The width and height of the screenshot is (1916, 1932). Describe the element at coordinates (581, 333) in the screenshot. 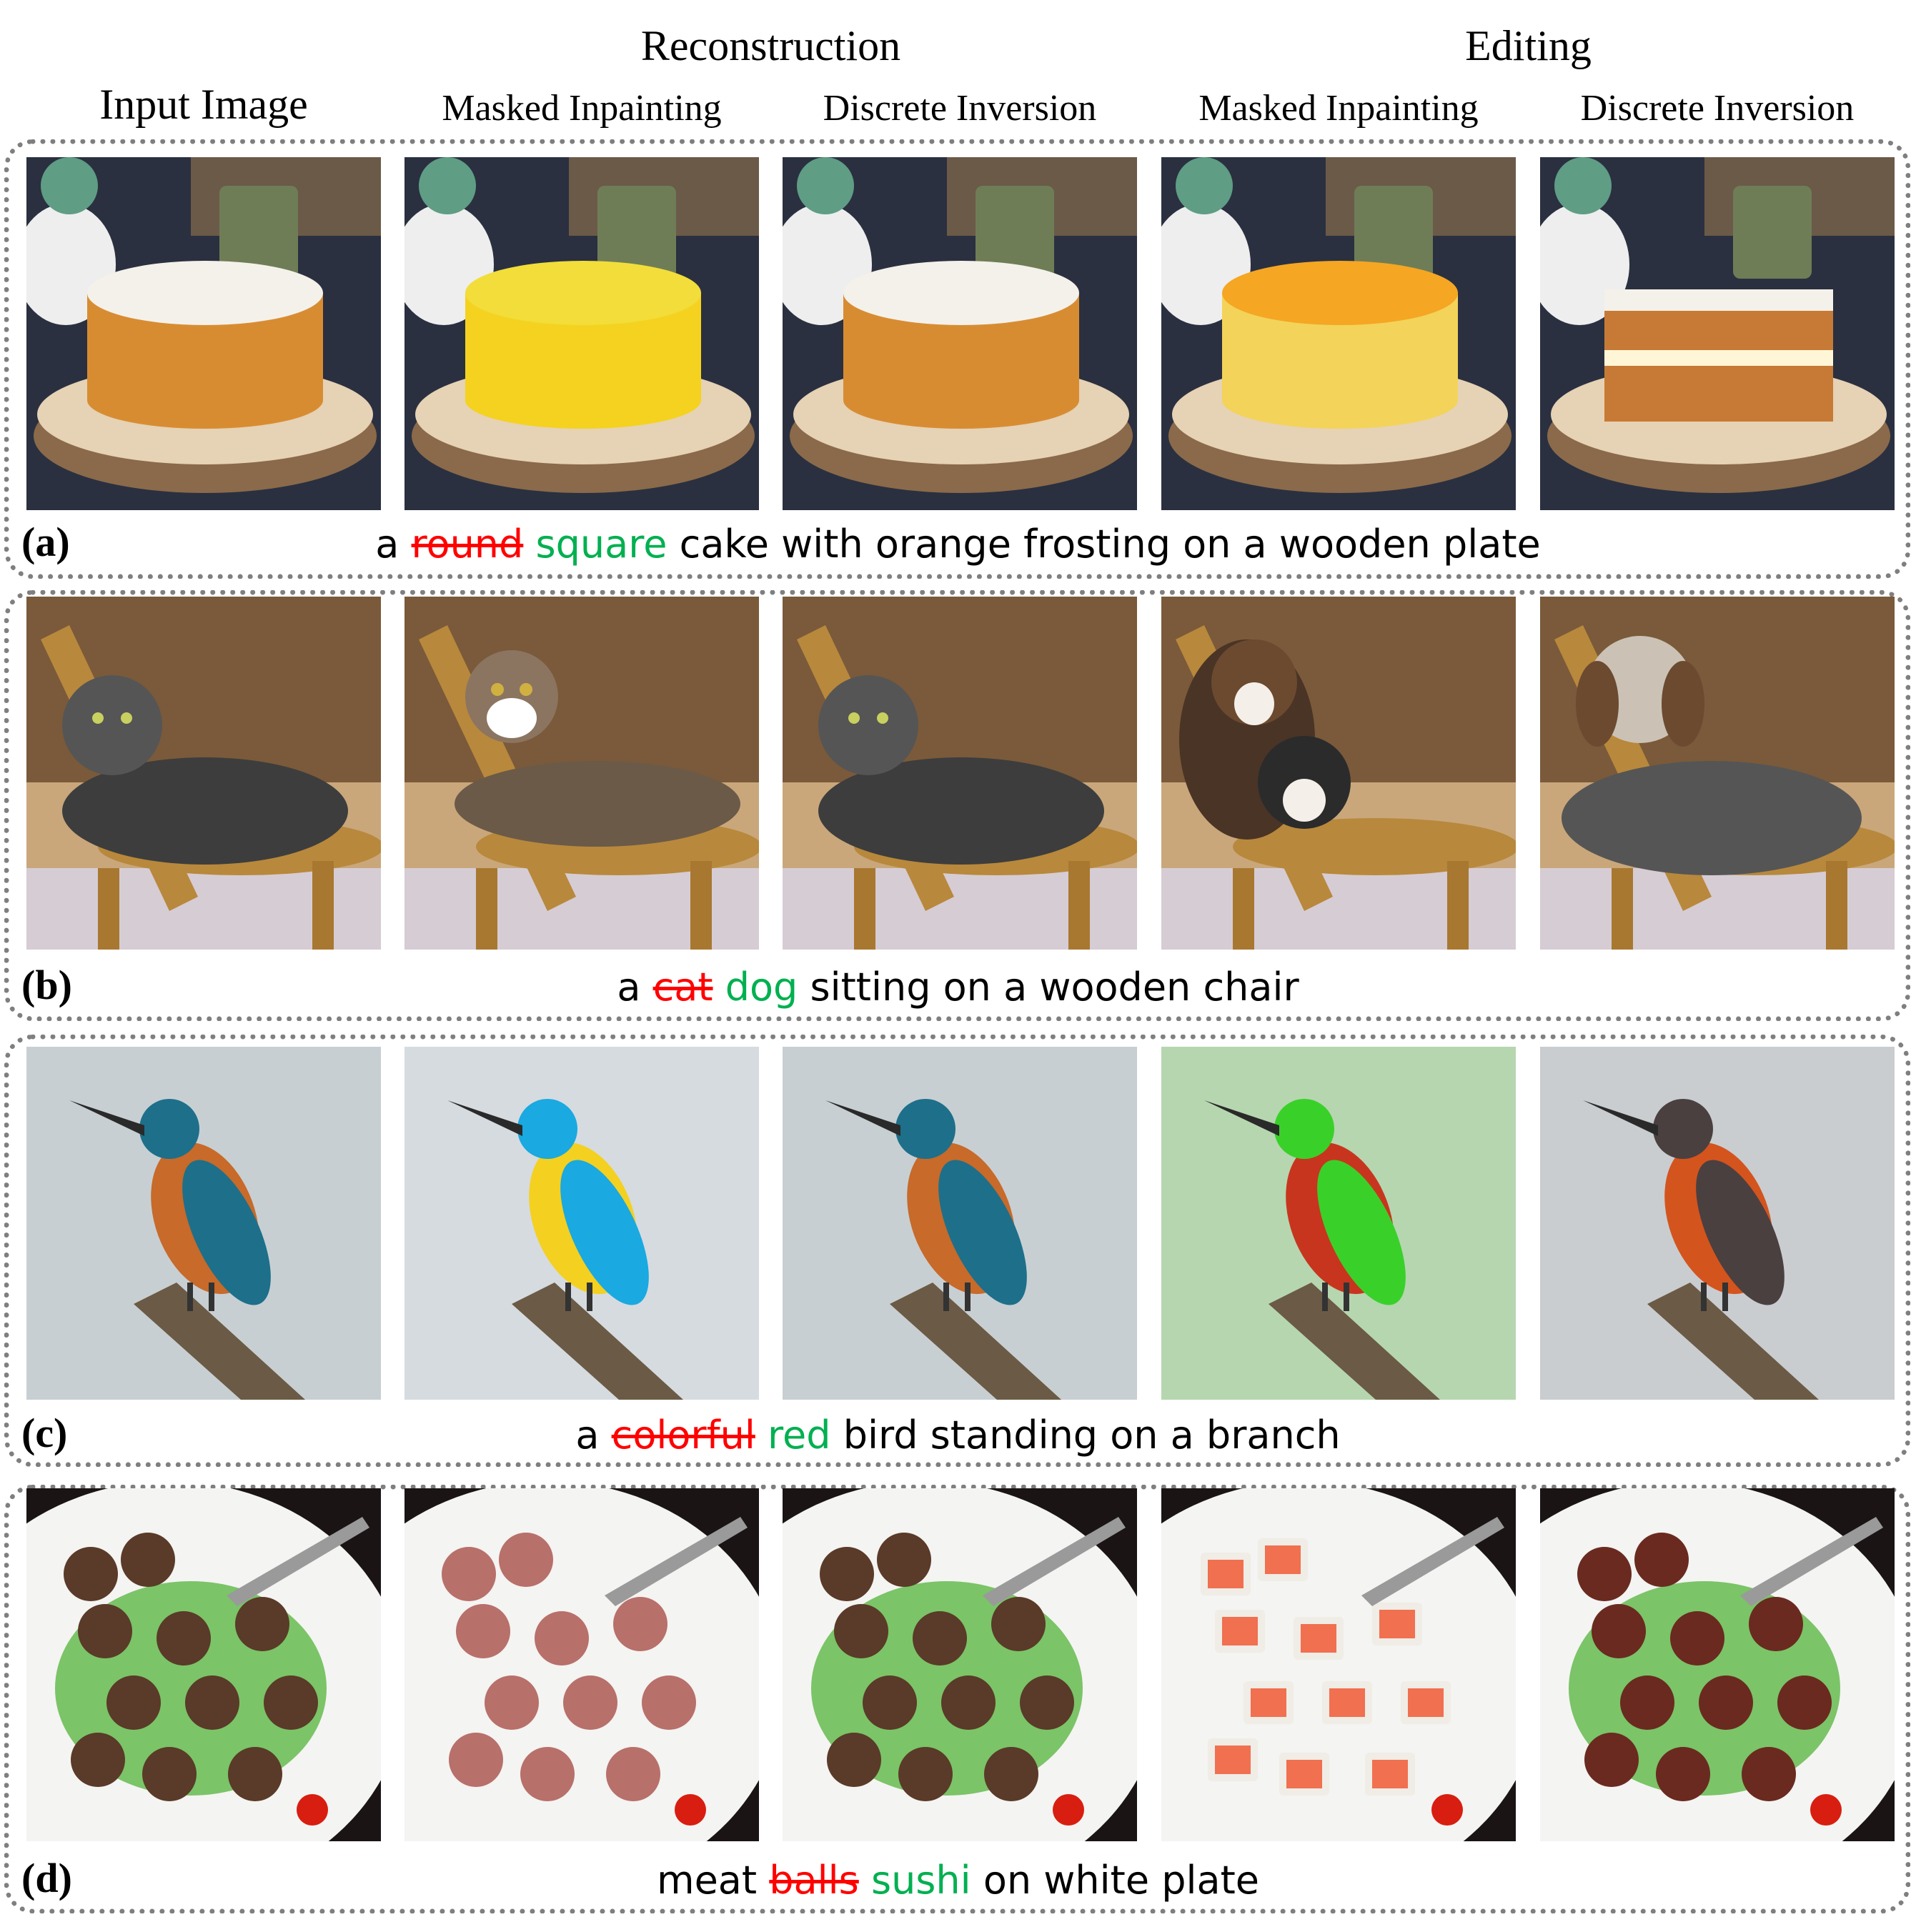

I see `image-a-recon-masked-inpainting` at that location.